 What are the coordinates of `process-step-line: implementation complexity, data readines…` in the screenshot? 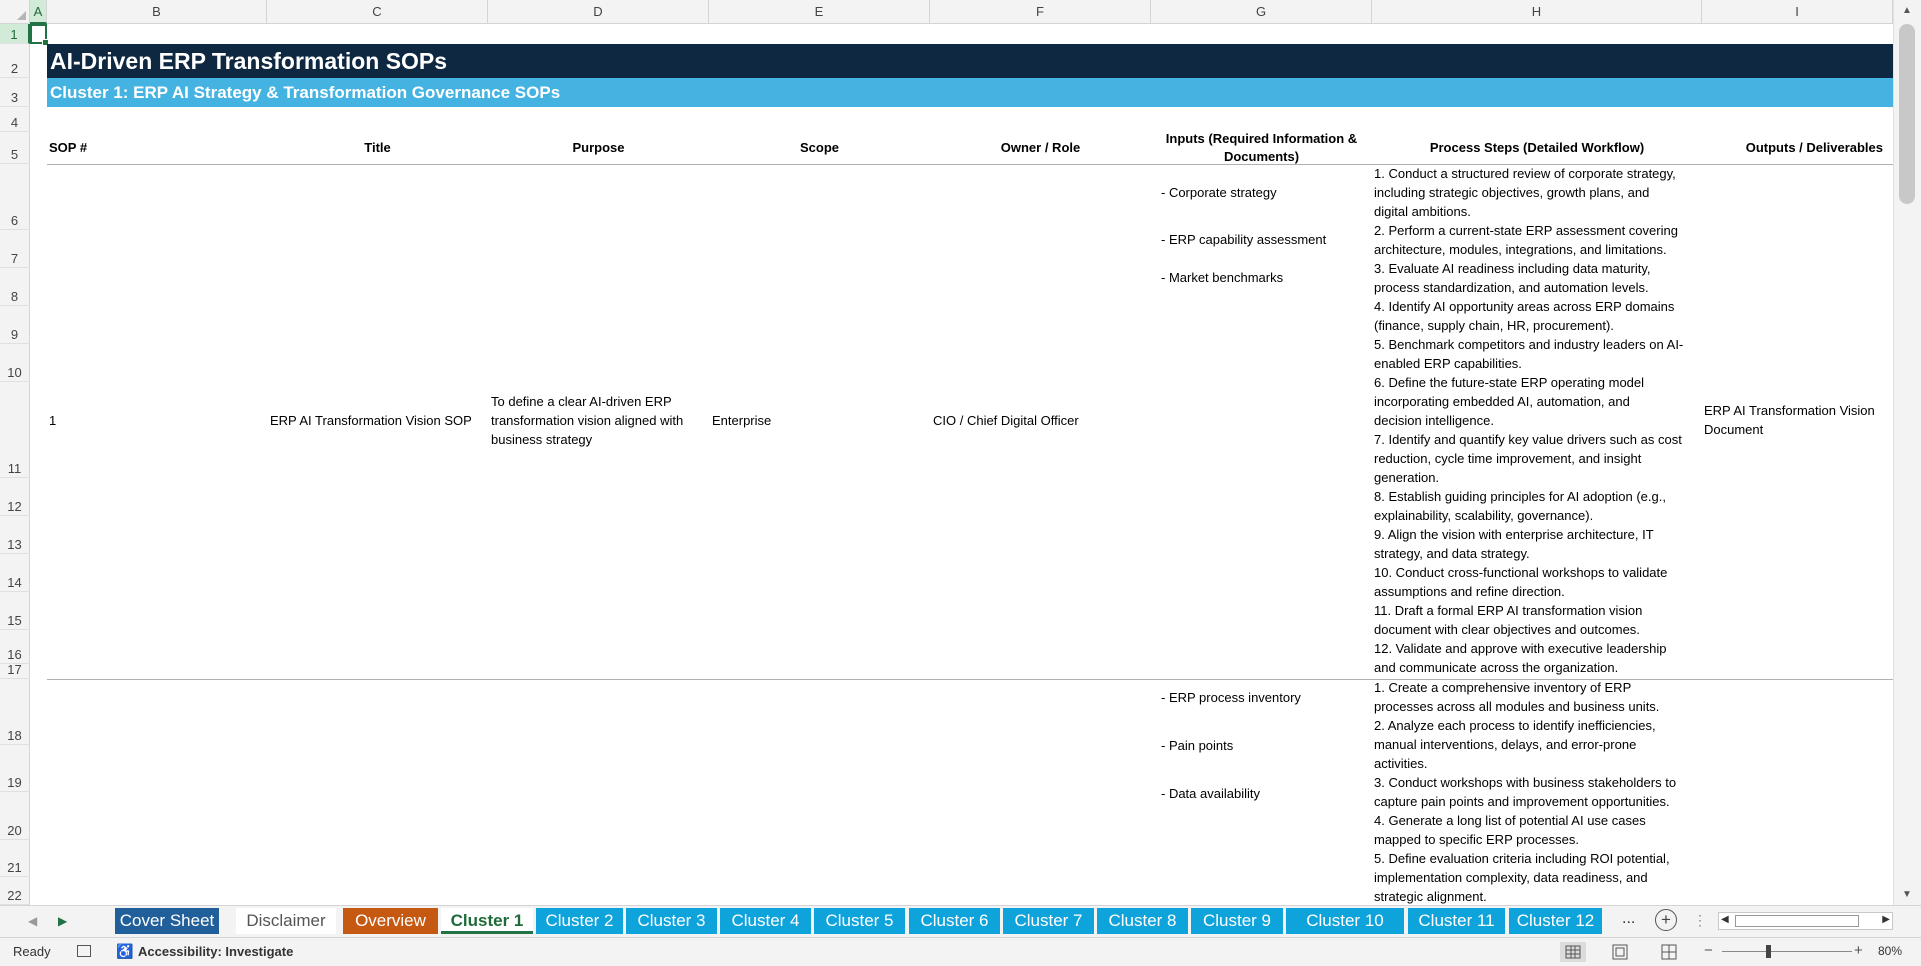 It's located at (1511, 877).